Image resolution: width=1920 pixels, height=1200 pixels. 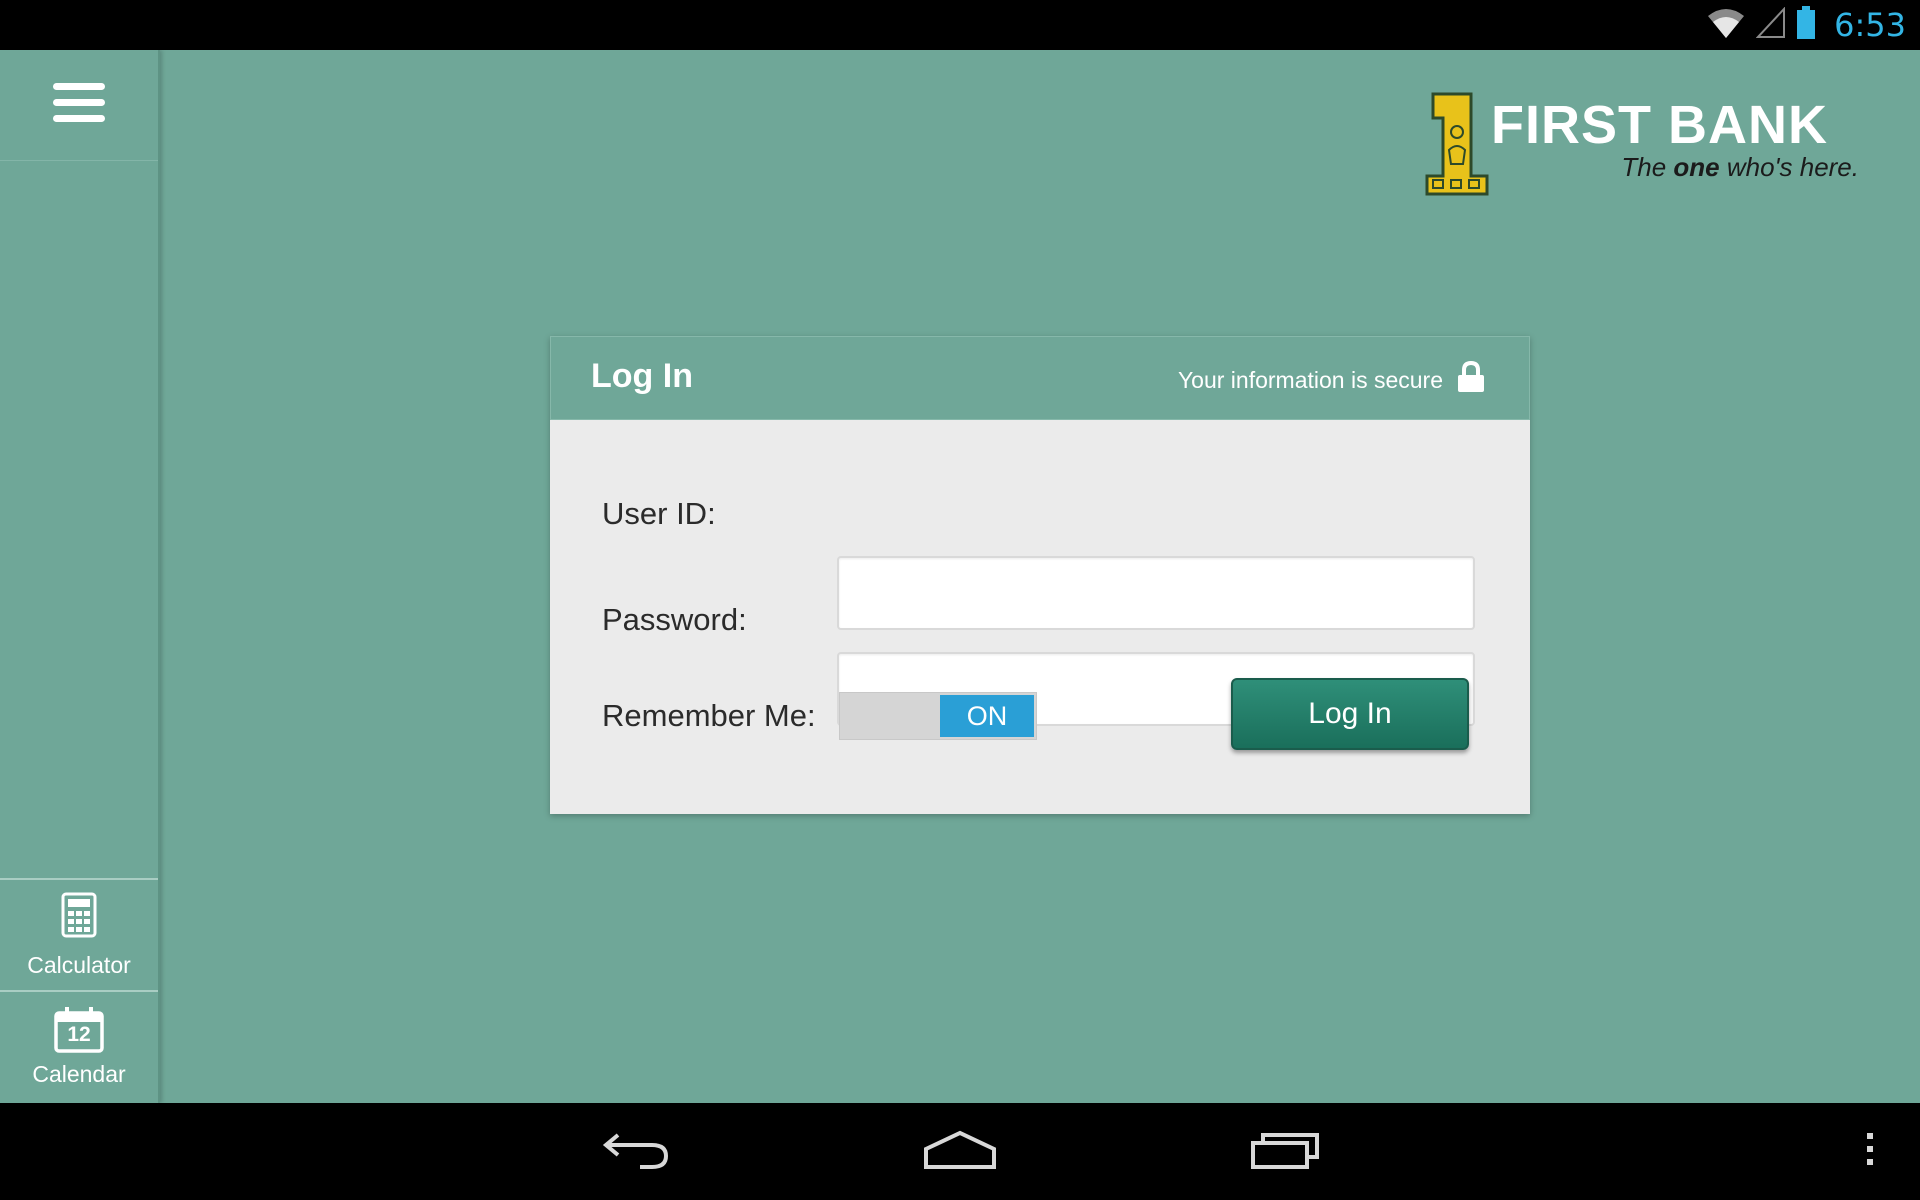 I want to click on status-icons: 6:53, so click(x=1806, y=25).